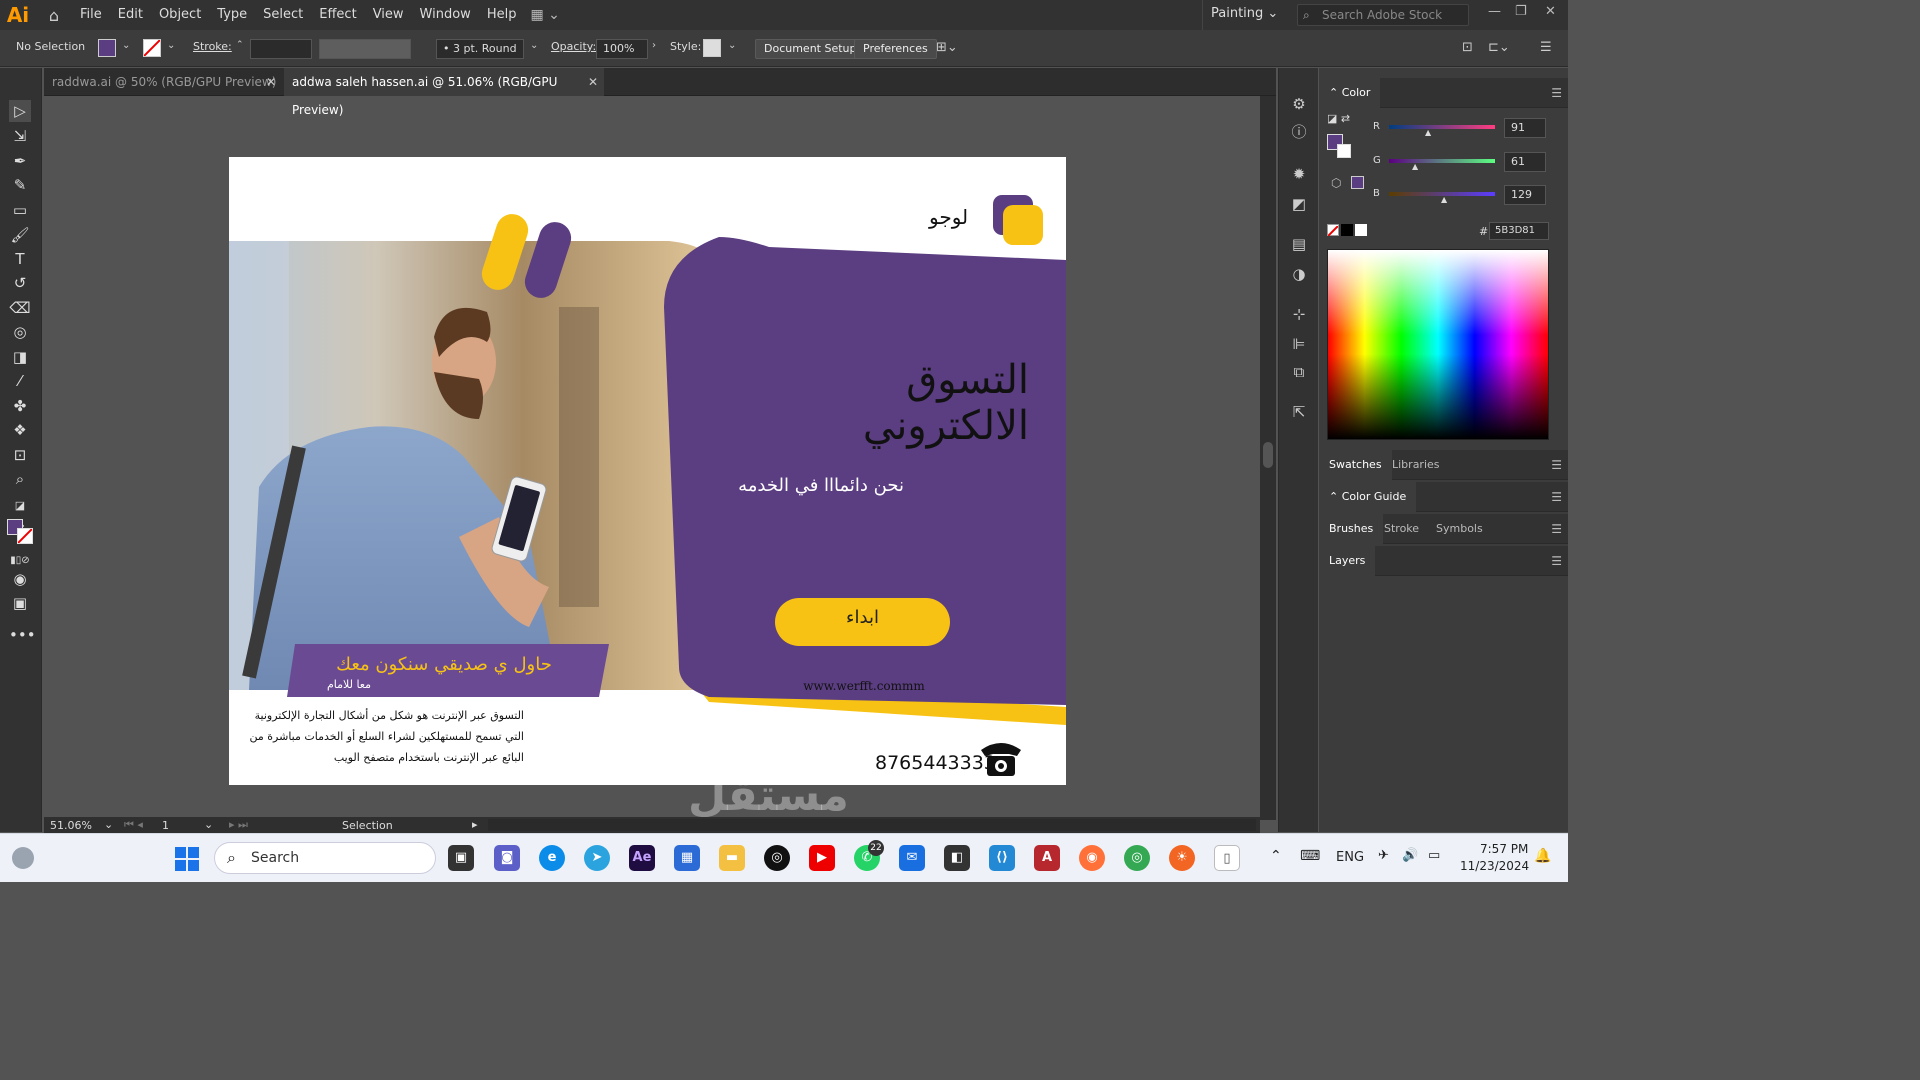 This screenshot has width=1920, height=1080. What do you see at coordinates (20, 235) in the screenshot?
I see `paintbrush-tool-icon: 🖌` at bounding box center [20, 235].